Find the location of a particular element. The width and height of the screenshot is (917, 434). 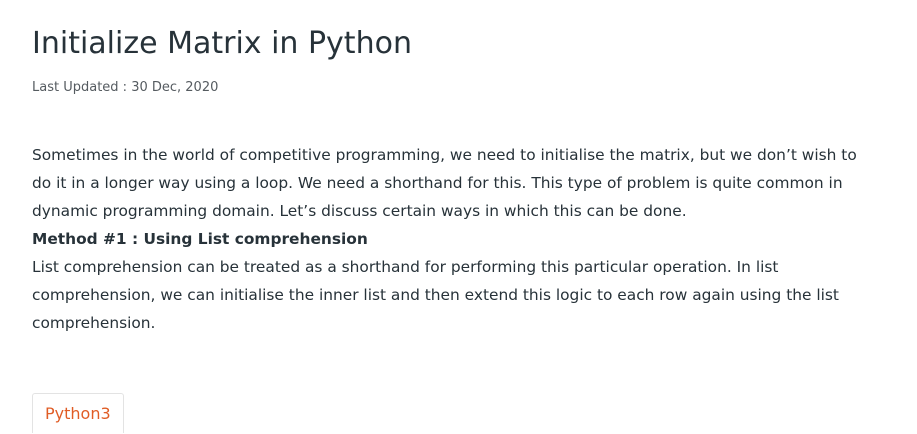

last-updated-date: Last Updated : 30 Dec, 2020 is located at coordinates (125, 87).